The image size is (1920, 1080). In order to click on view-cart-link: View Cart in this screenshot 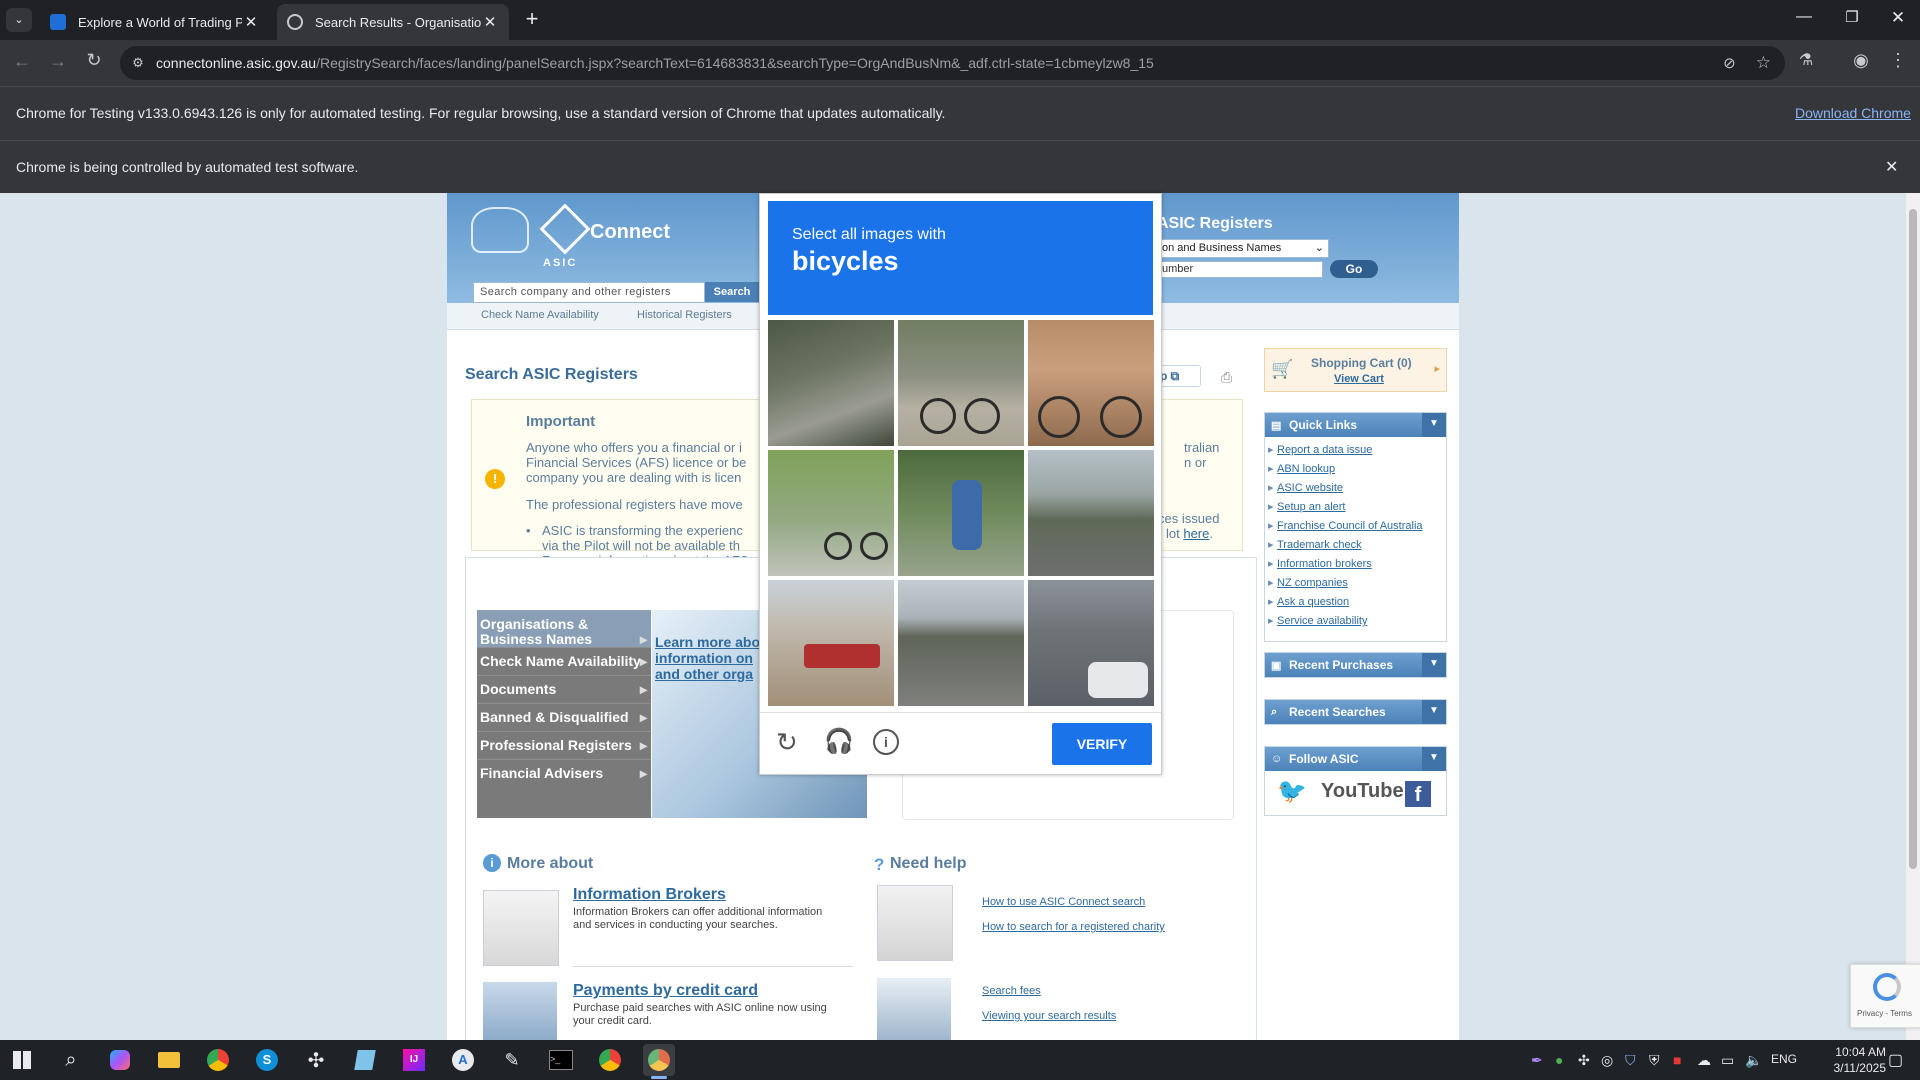, I will do `click(1359, 379)`.